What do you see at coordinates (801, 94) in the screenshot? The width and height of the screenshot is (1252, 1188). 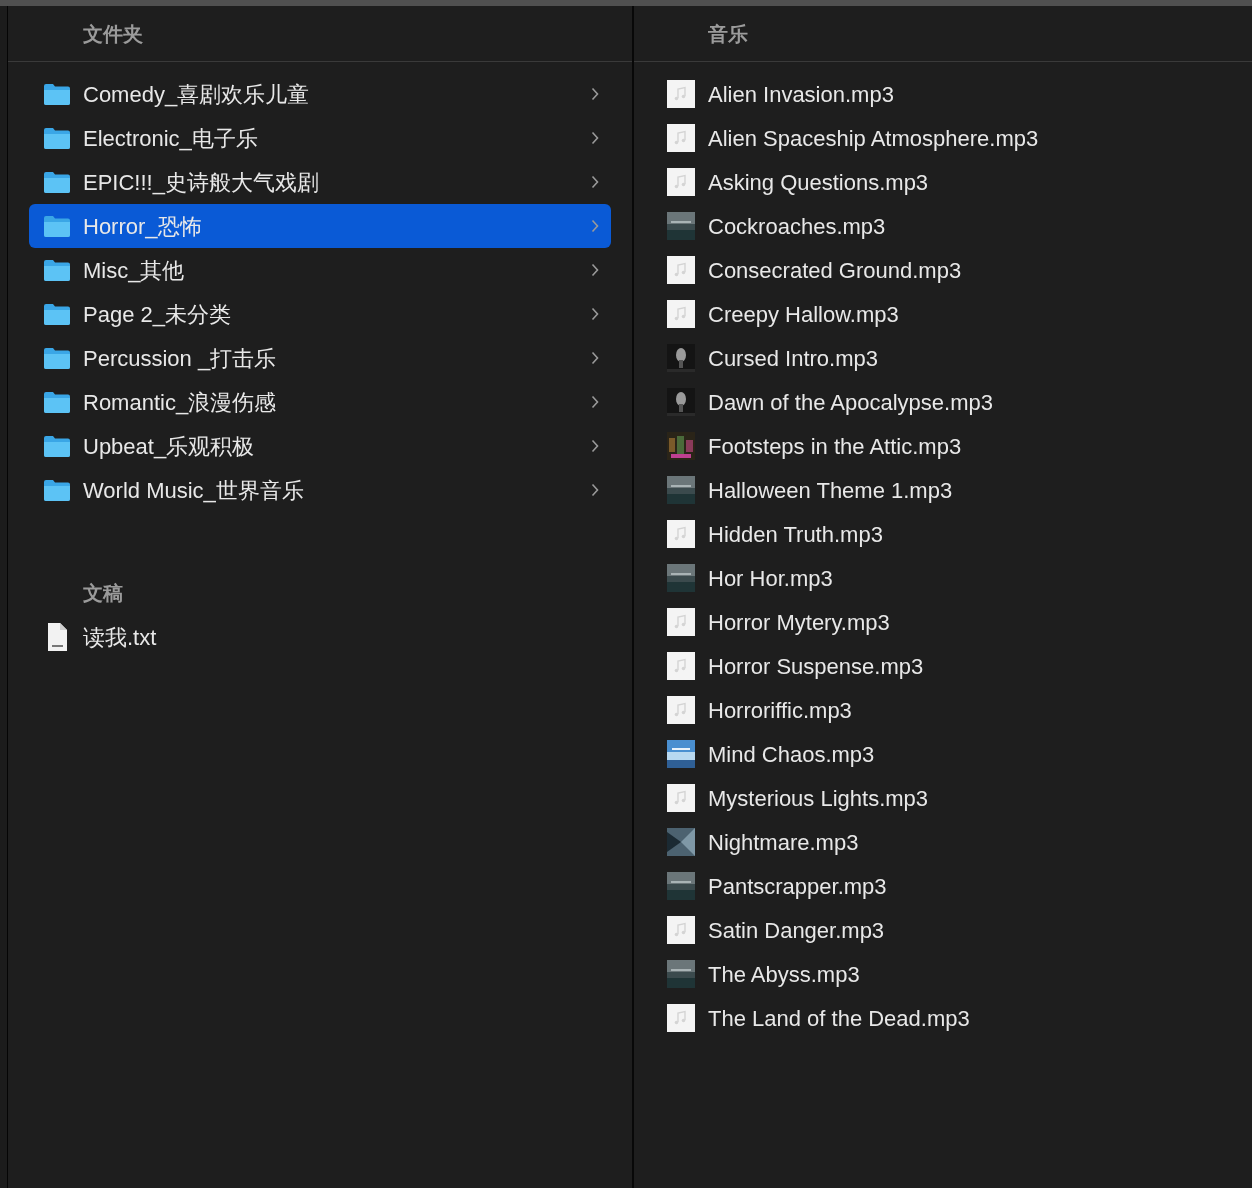 I see `file-name: Alien Invasion.mp3` at bounding box center [801, 94].